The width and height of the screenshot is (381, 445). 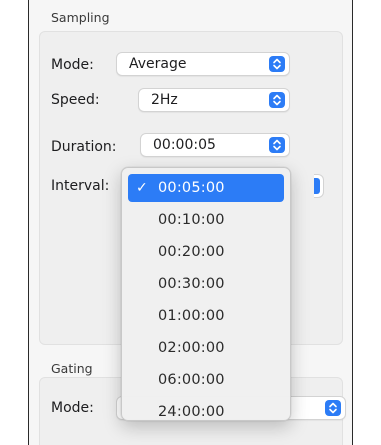 I want to click on sampling-interval-label: Interval:, so click(x=80, y=186).